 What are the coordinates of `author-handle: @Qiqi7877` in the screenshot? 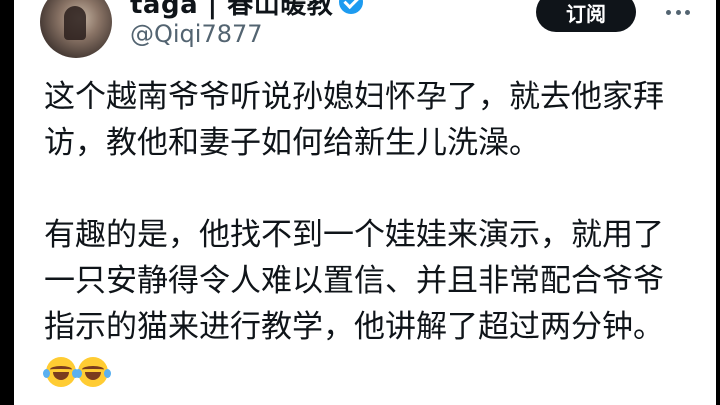 It's located at (196, 34).